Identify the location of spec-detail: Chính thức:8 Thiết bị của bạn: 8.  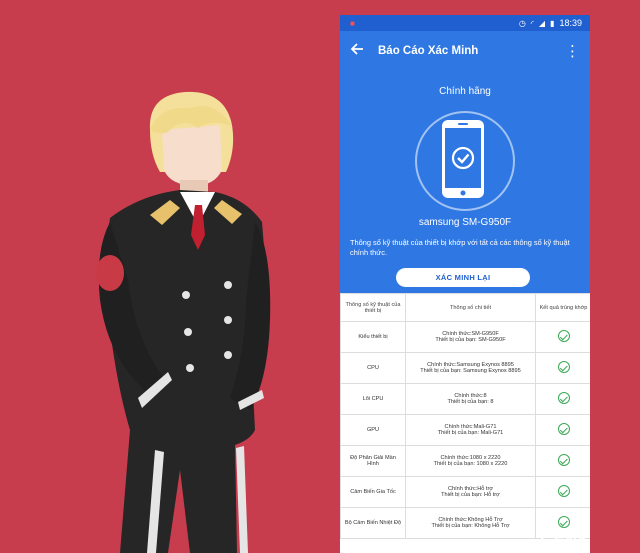
(470, 399).